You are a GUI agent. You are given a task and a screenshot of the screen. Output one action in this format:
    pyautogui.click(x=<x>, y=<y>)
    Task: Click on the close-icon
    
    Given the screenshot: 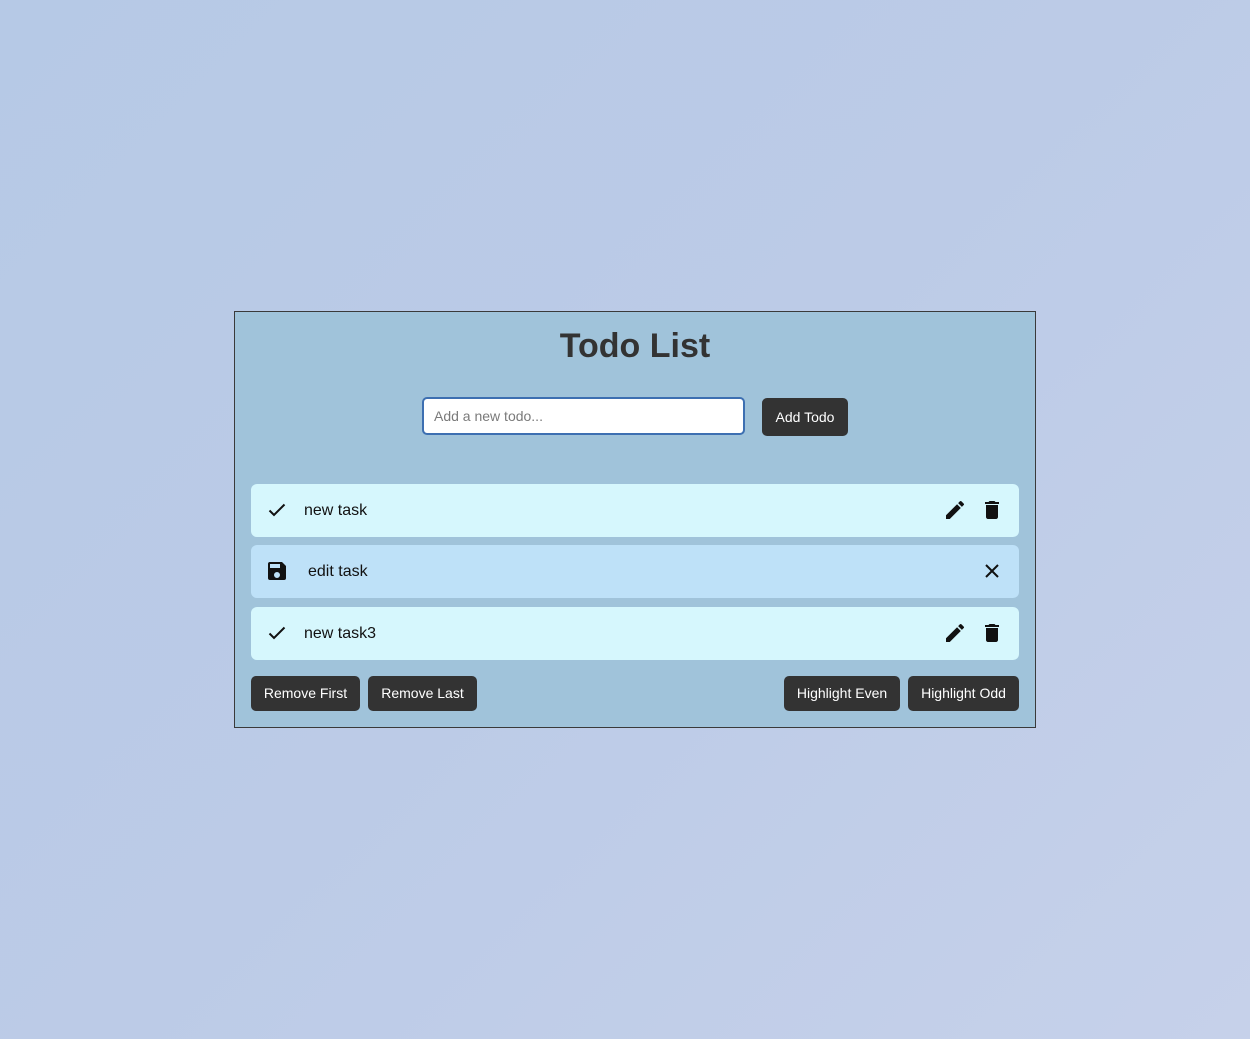 What is the action you would take?
    pyautogui.click(x=992, y=571)
    